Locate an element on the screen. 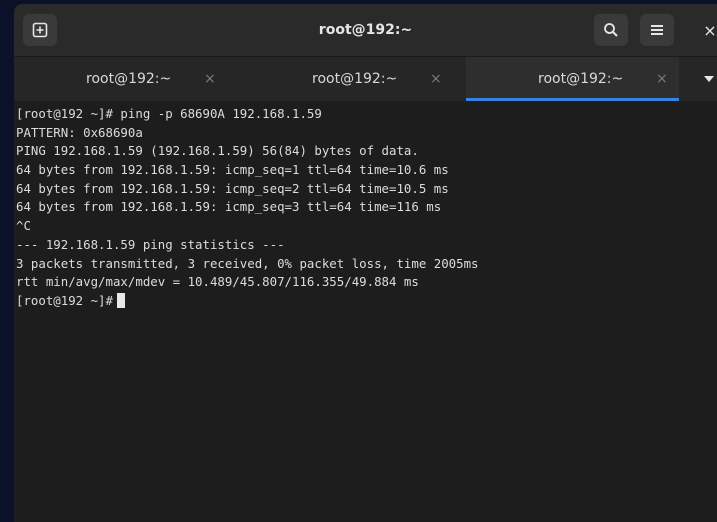 This screenshot has width=717, height=522. new-tab-button is located at coordinates (40, 30).